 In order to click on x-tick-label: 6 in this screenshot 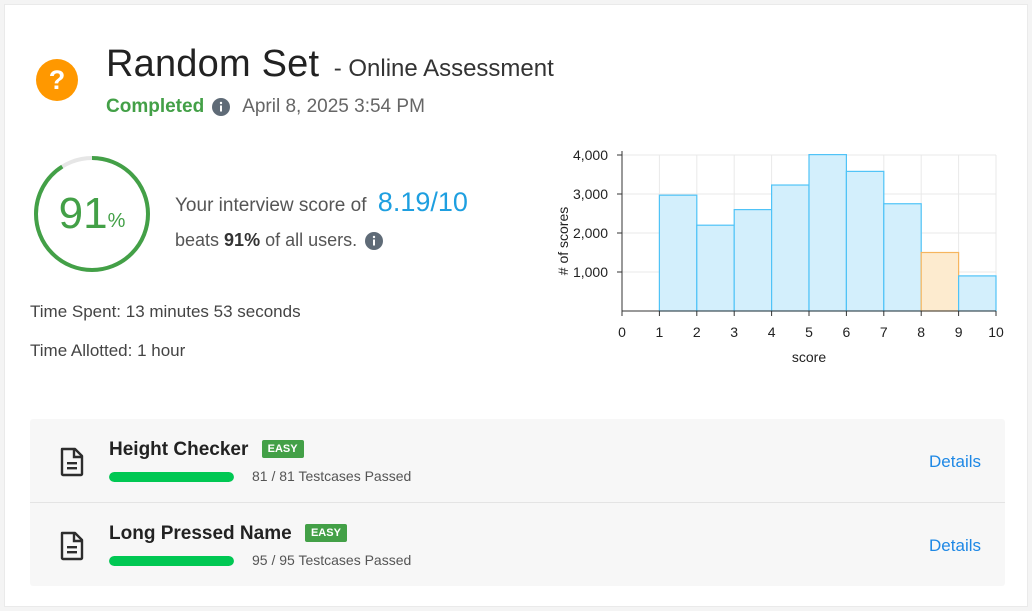, I will do `click(847, 332)`.